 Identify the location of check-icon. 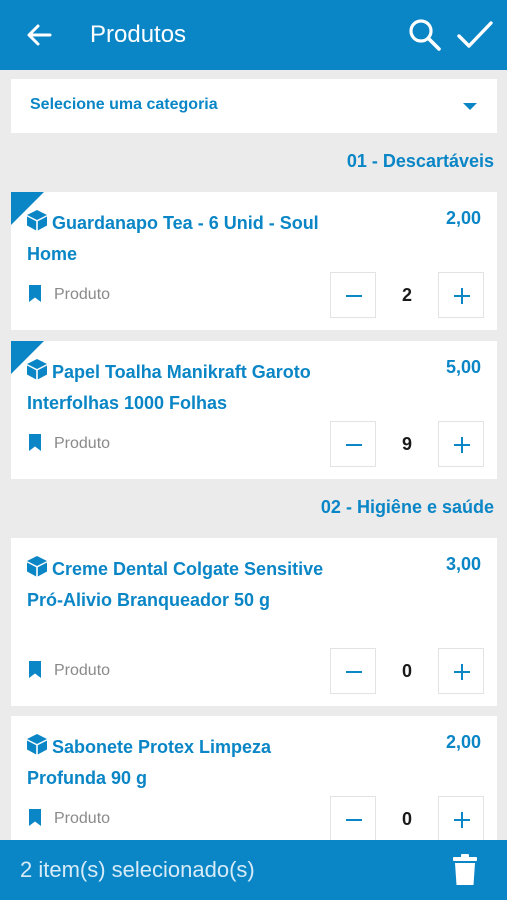
(475, 35).